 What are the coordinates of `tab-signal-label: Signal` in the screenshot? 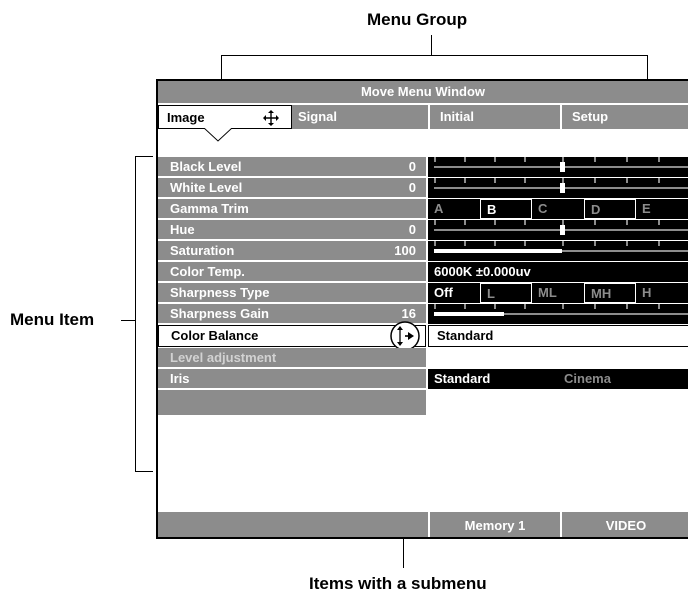 It's located at (318, 116).